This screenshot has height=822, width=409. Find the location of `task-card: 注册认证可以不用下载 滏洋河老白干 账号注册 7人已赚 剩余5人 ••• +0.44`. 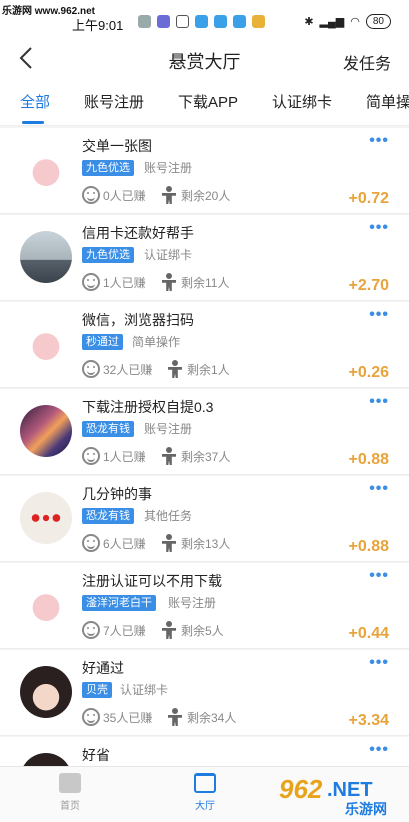

task-card: 注册认证可以不用下载 滏洋河老白干 账号注册 7人已赚 剩余5人 ••• +0.44 is located at coordinates (204, 606).